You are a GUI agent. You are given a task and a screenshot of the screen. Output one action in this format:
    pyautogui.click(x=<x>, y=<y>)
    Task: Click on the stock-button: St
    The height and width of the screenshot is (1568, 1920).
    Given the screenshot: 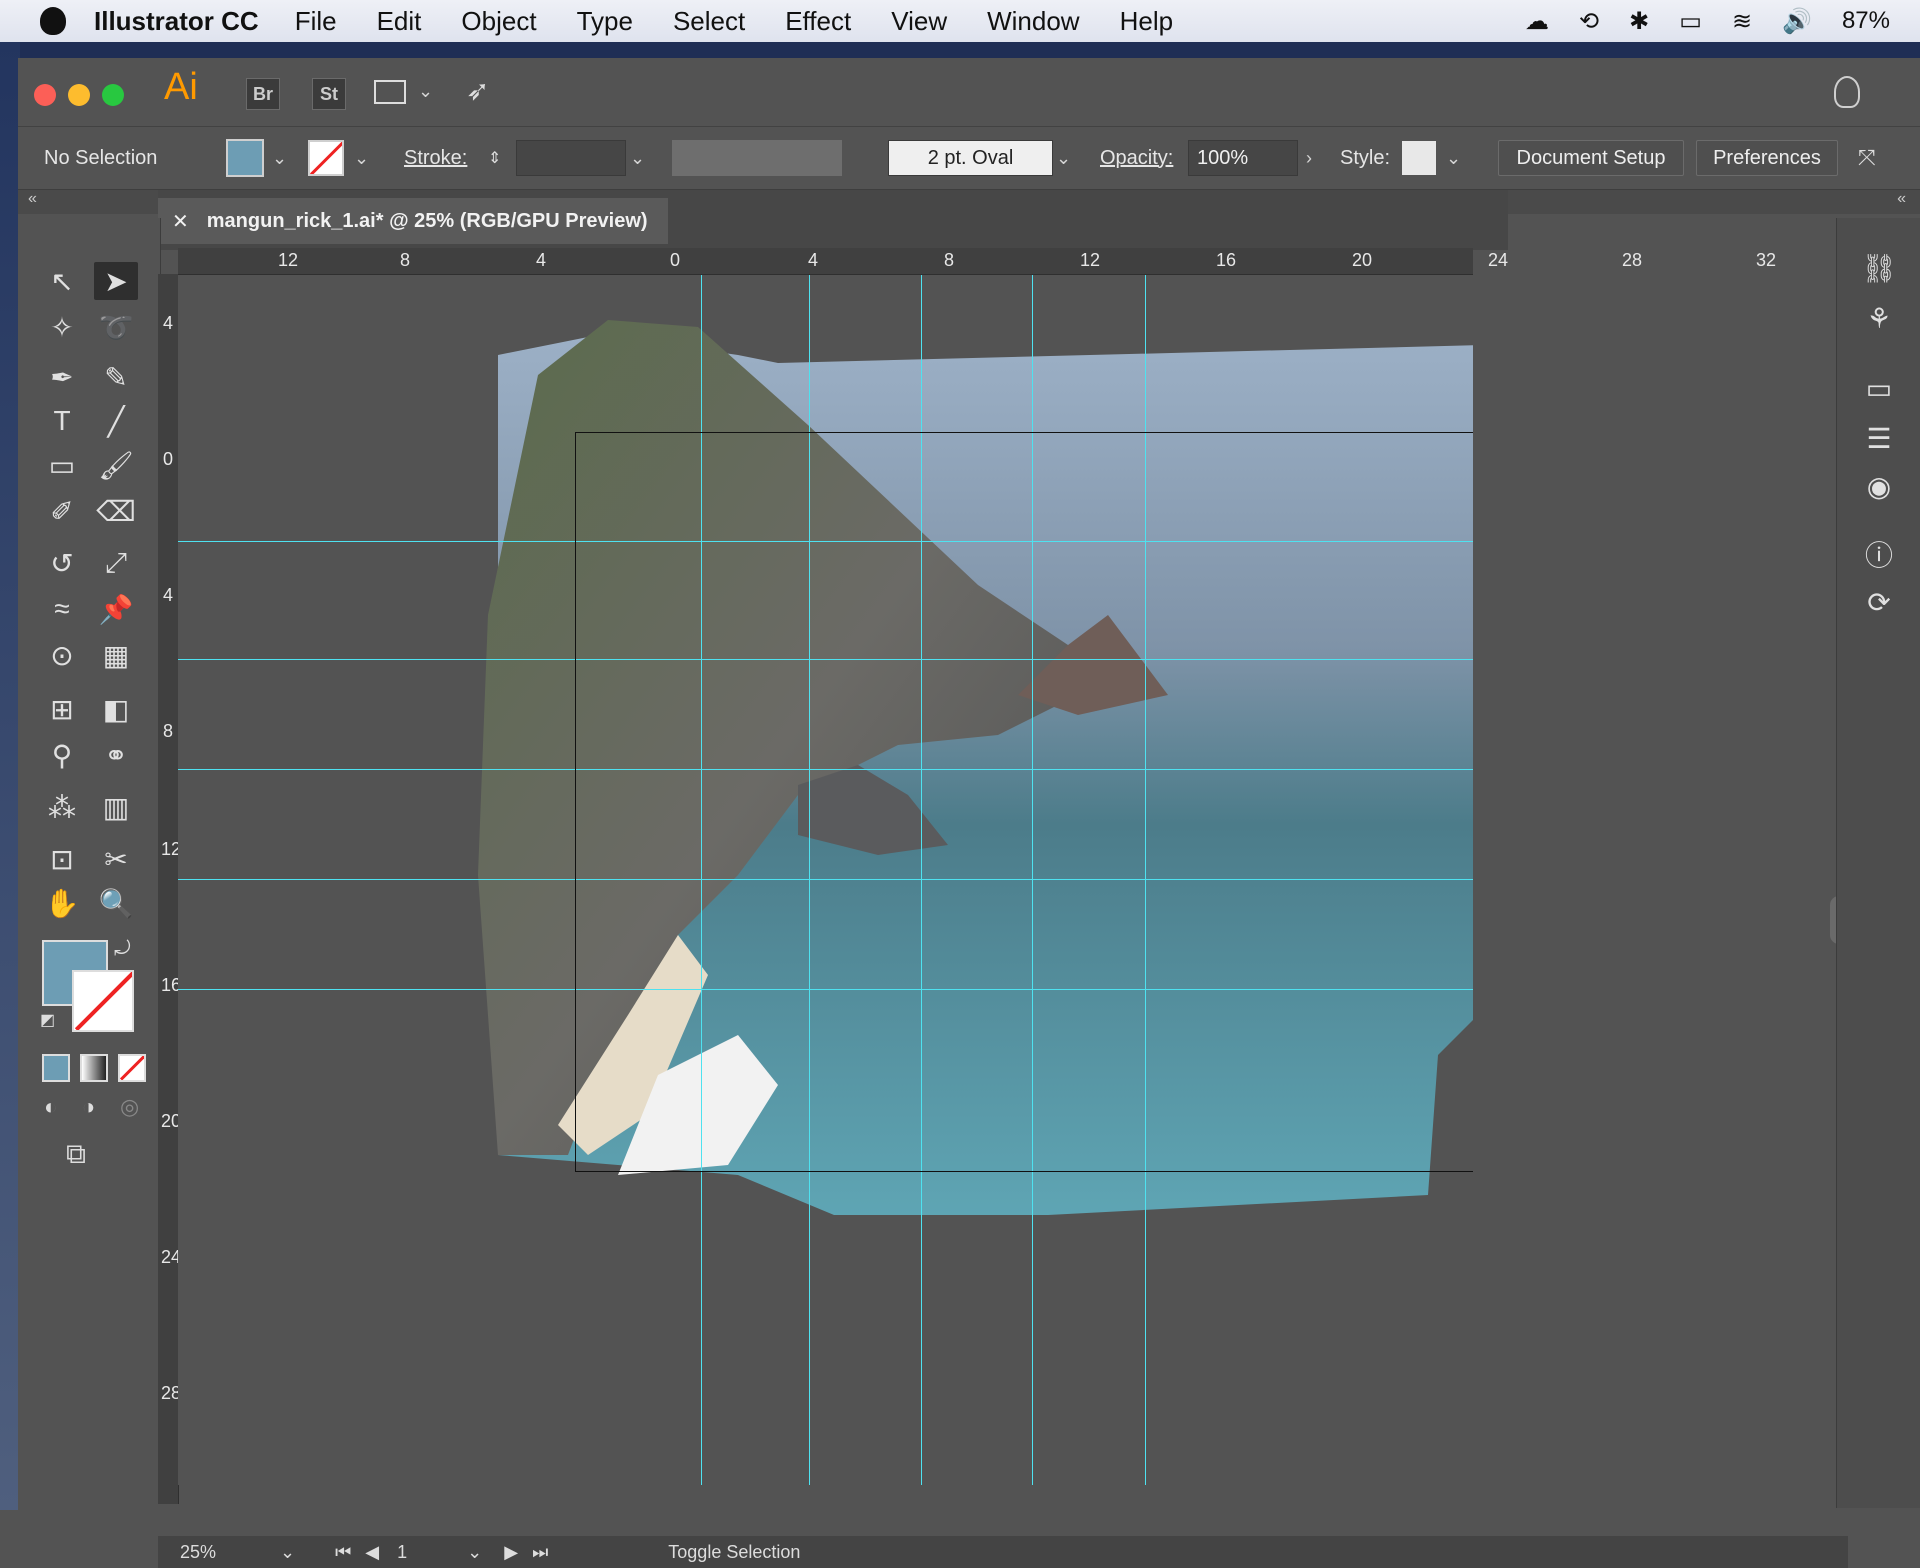 What is the action you would take?
    pyautogui.click(x=329, y=94)
    